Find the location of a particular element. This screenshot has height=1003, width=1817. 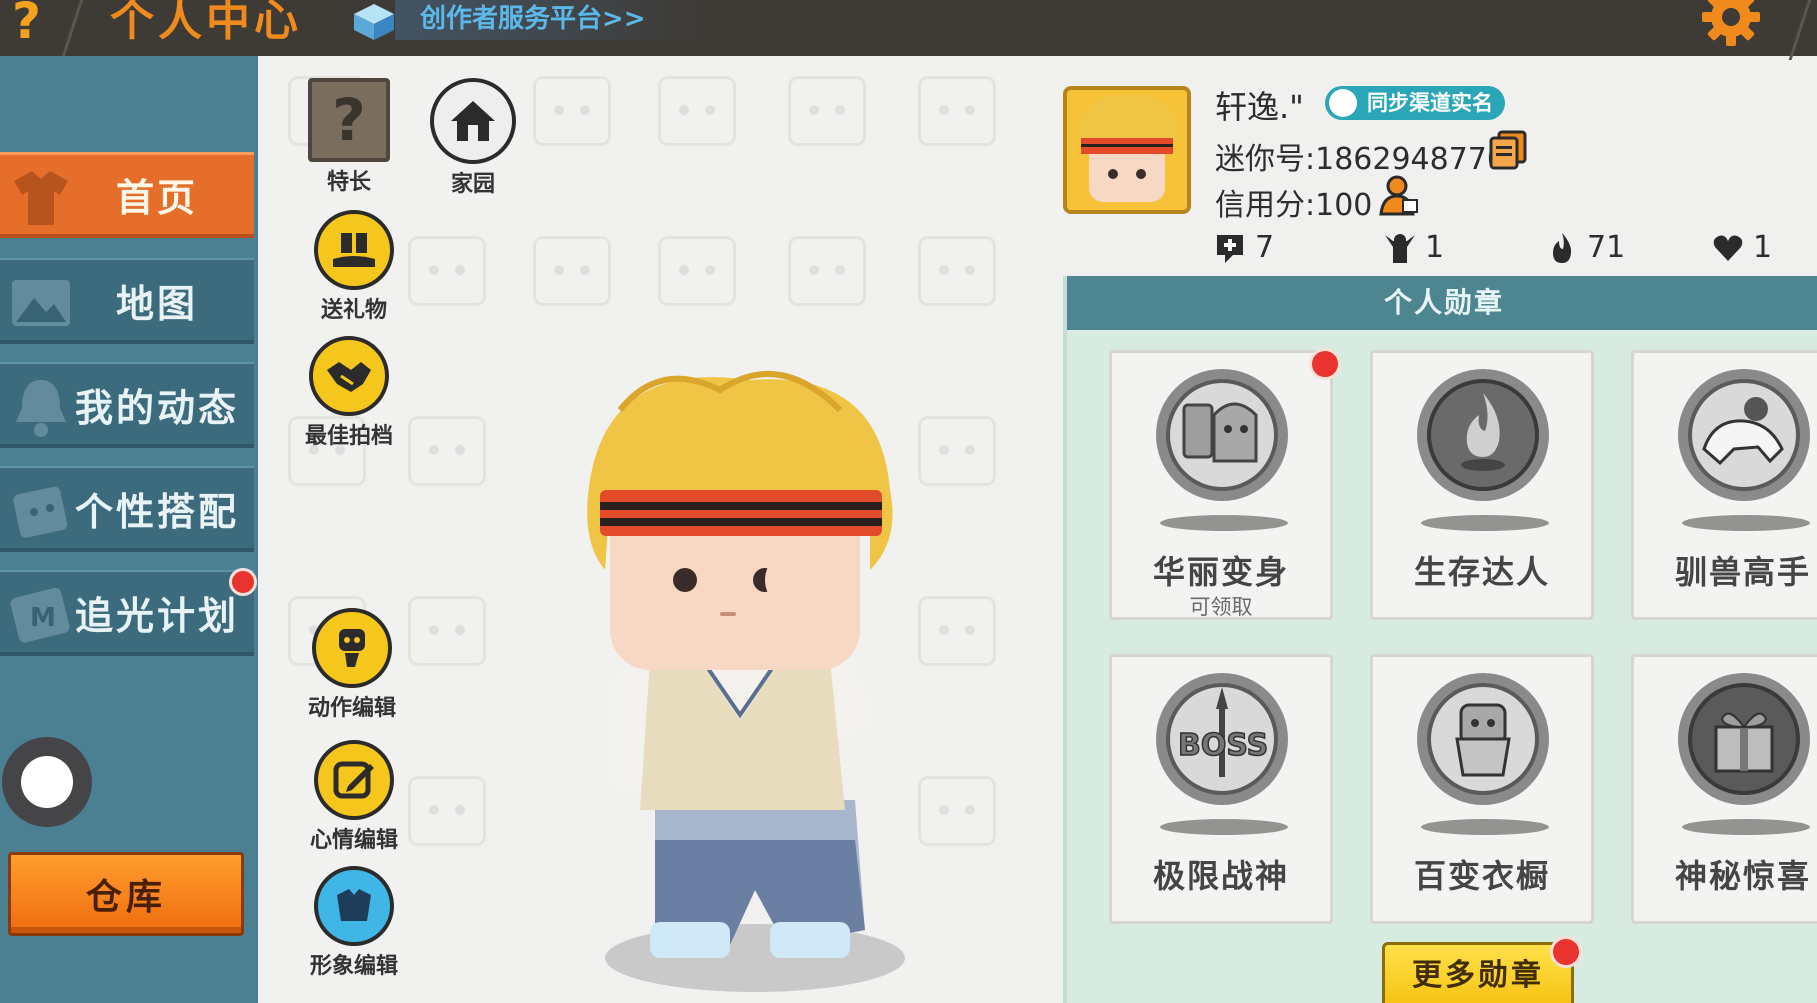

top-bar: ? 个人中心 创作者服务平台>> is located at coordinates (908, 30).